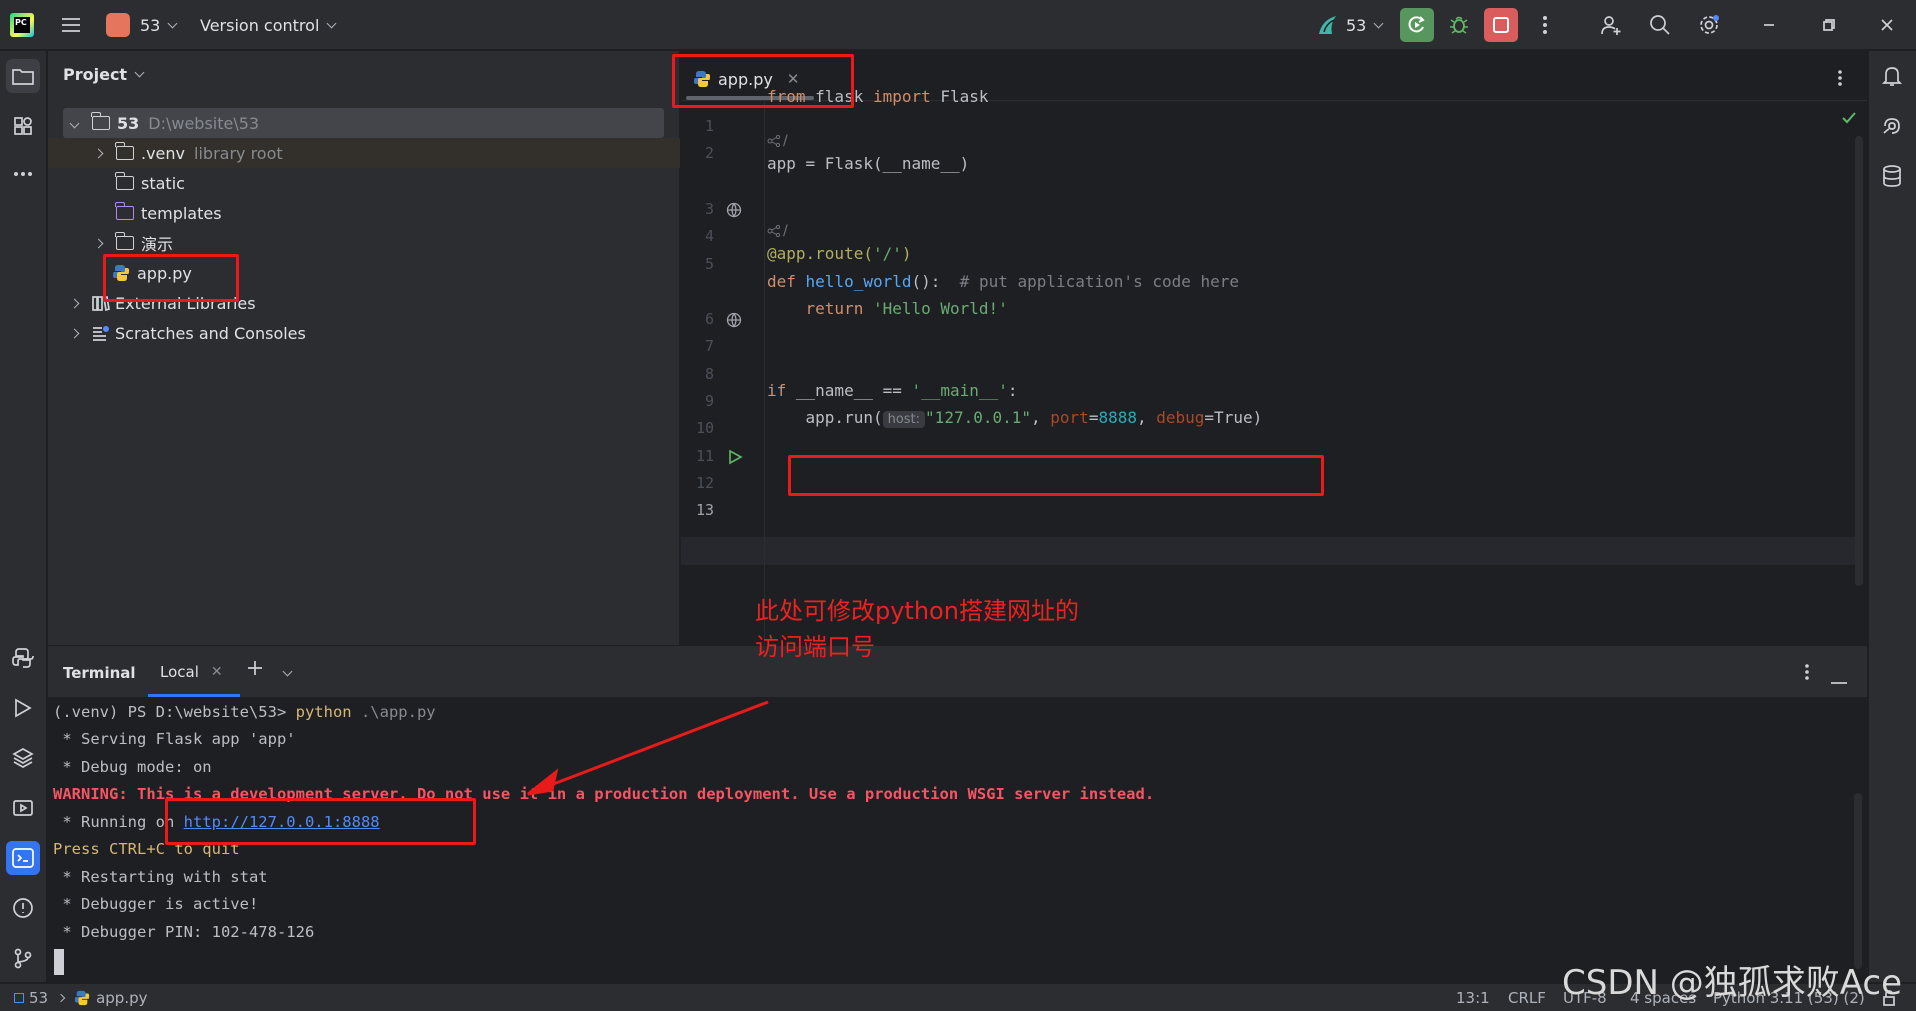  I want to click on structure-tool-icon, so click(23, 126).